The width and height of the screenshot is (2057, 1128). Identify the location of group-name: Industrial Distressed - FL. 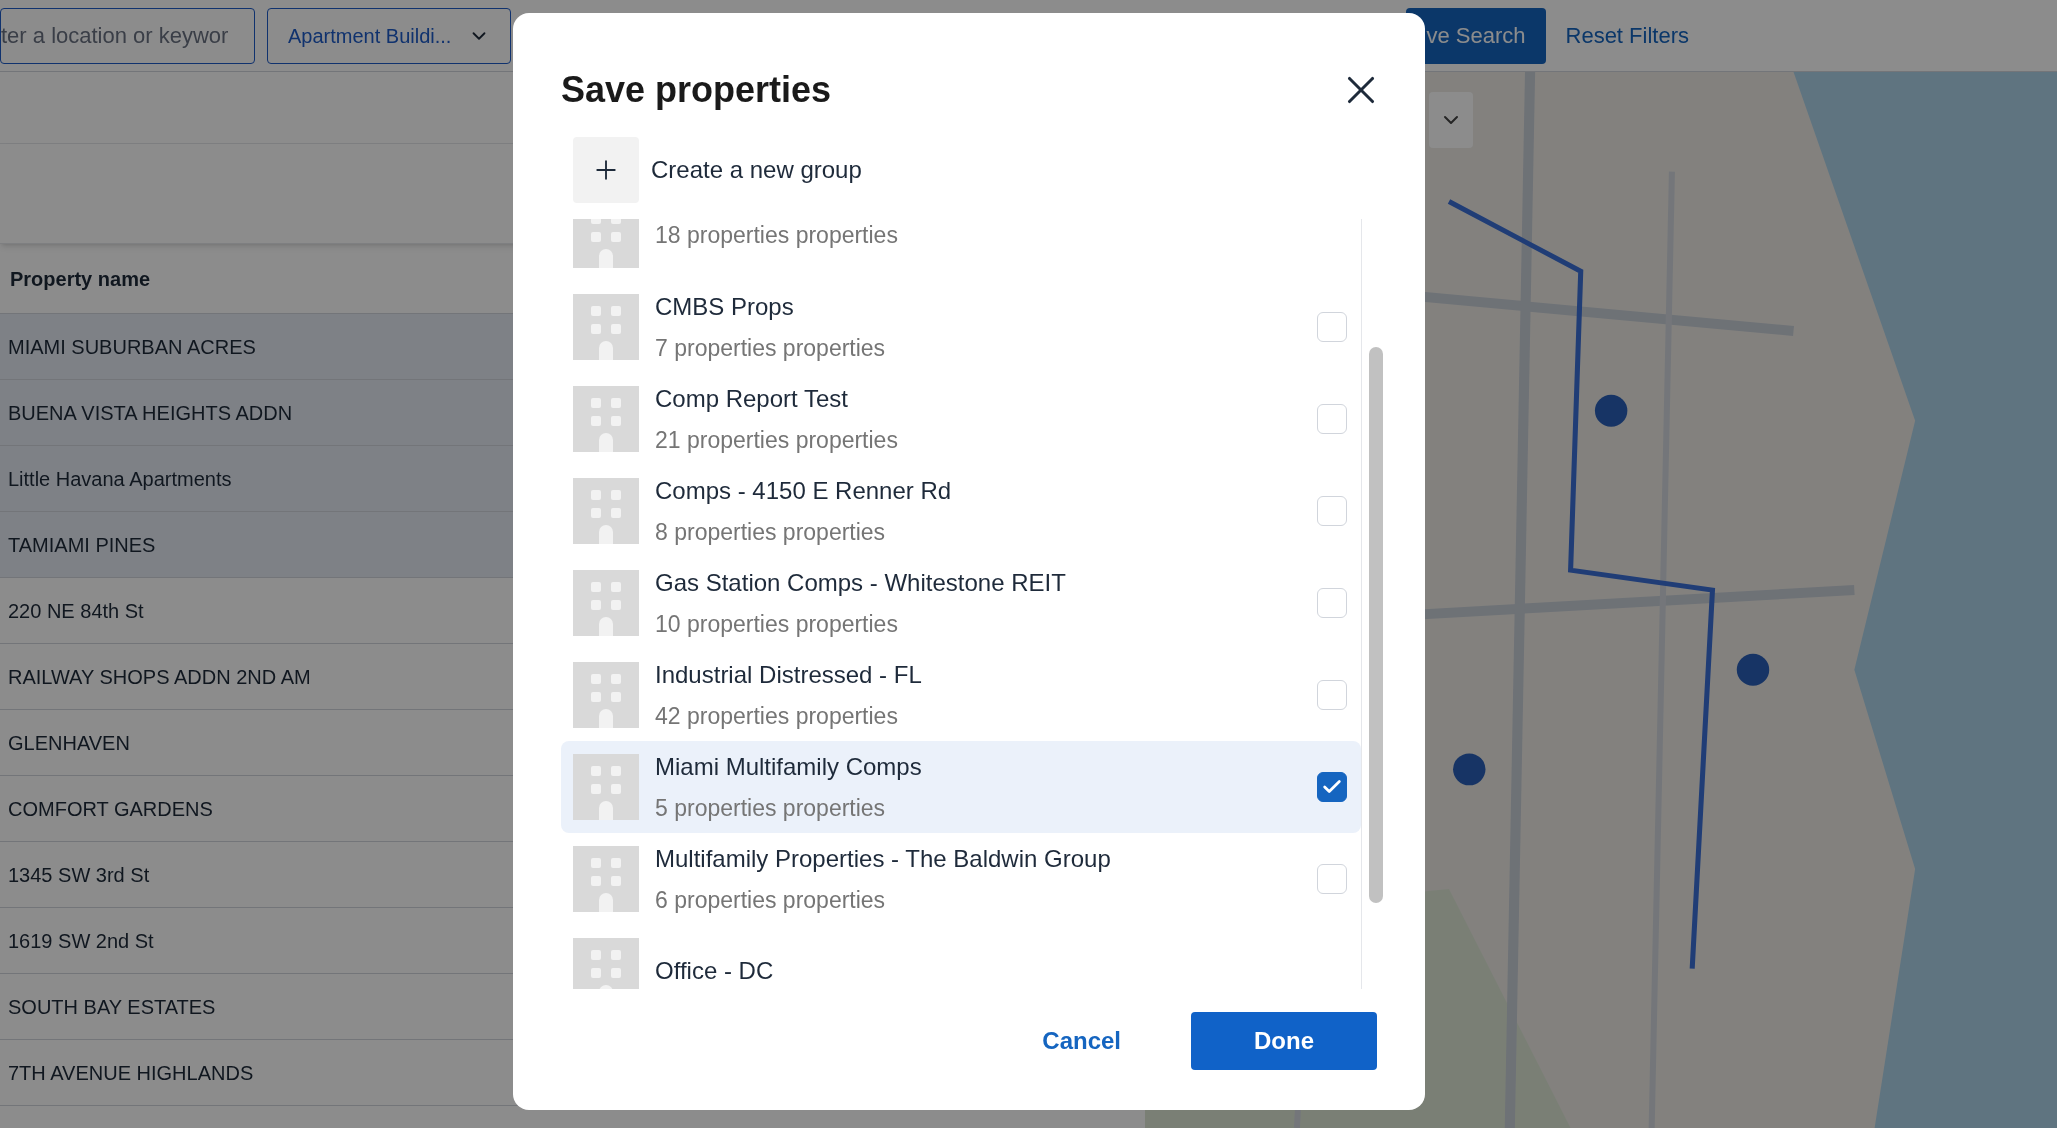
(789, 674).